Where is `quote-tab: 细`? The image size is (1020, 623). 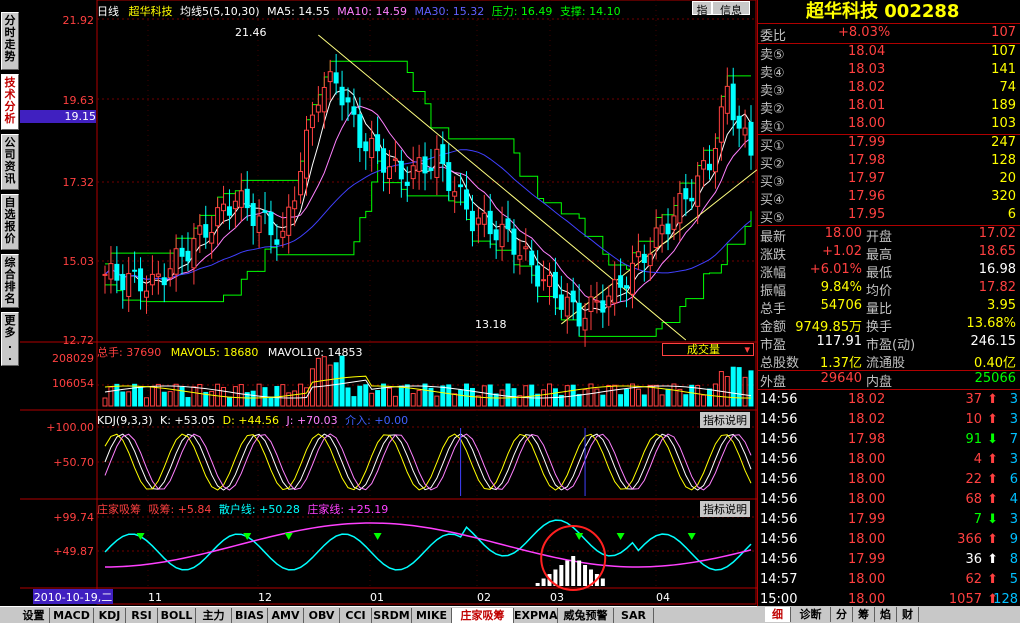
quote-tab: 细 is located at coordinates (778, 614).